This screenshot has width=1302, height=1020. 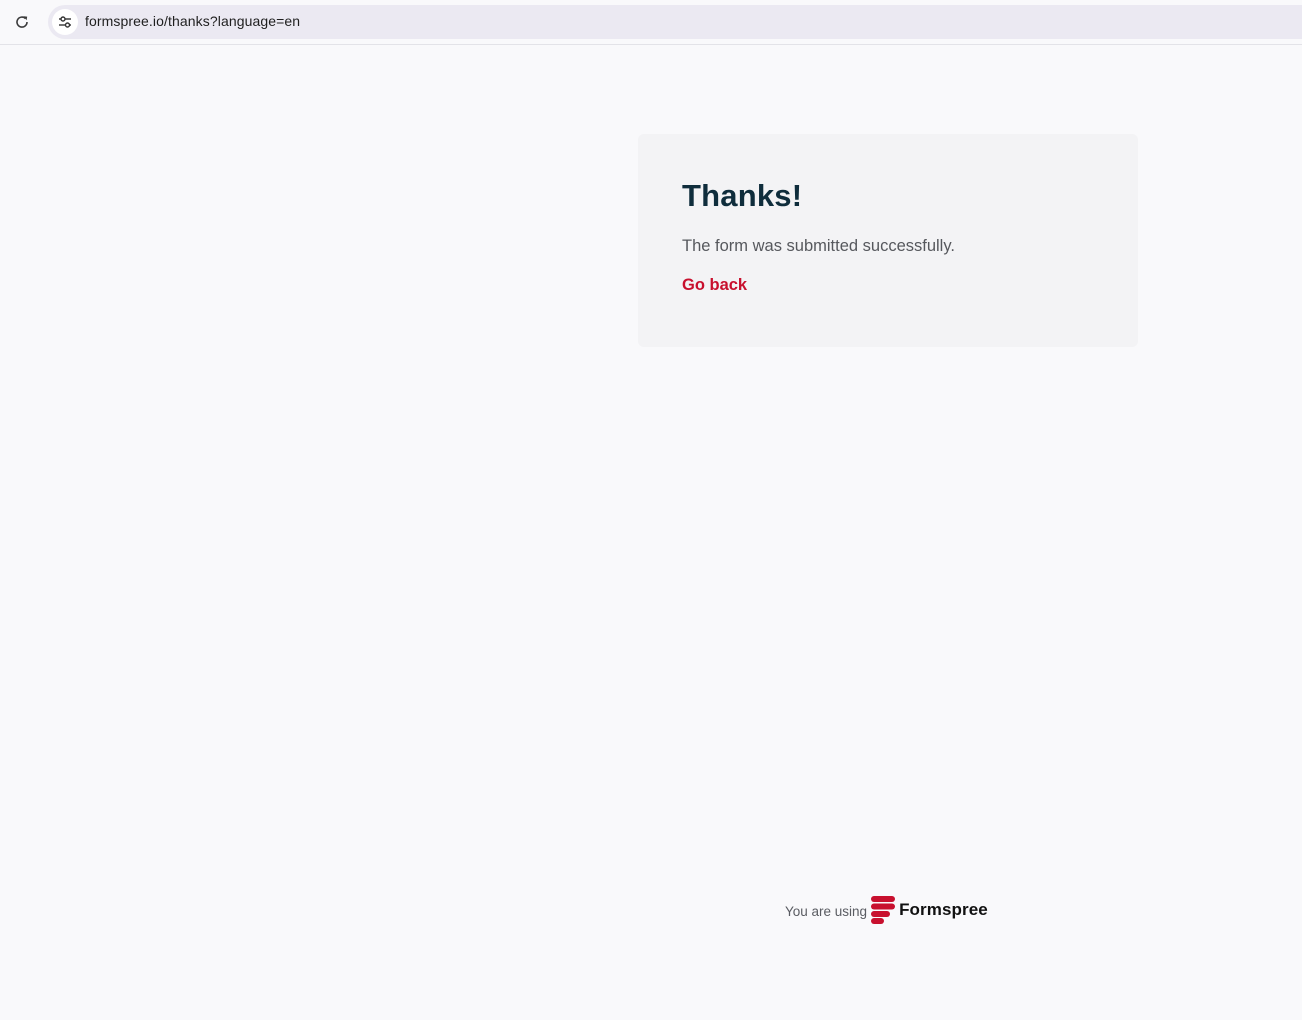 I want to click on tune-icon, so click(x=65, y=22).